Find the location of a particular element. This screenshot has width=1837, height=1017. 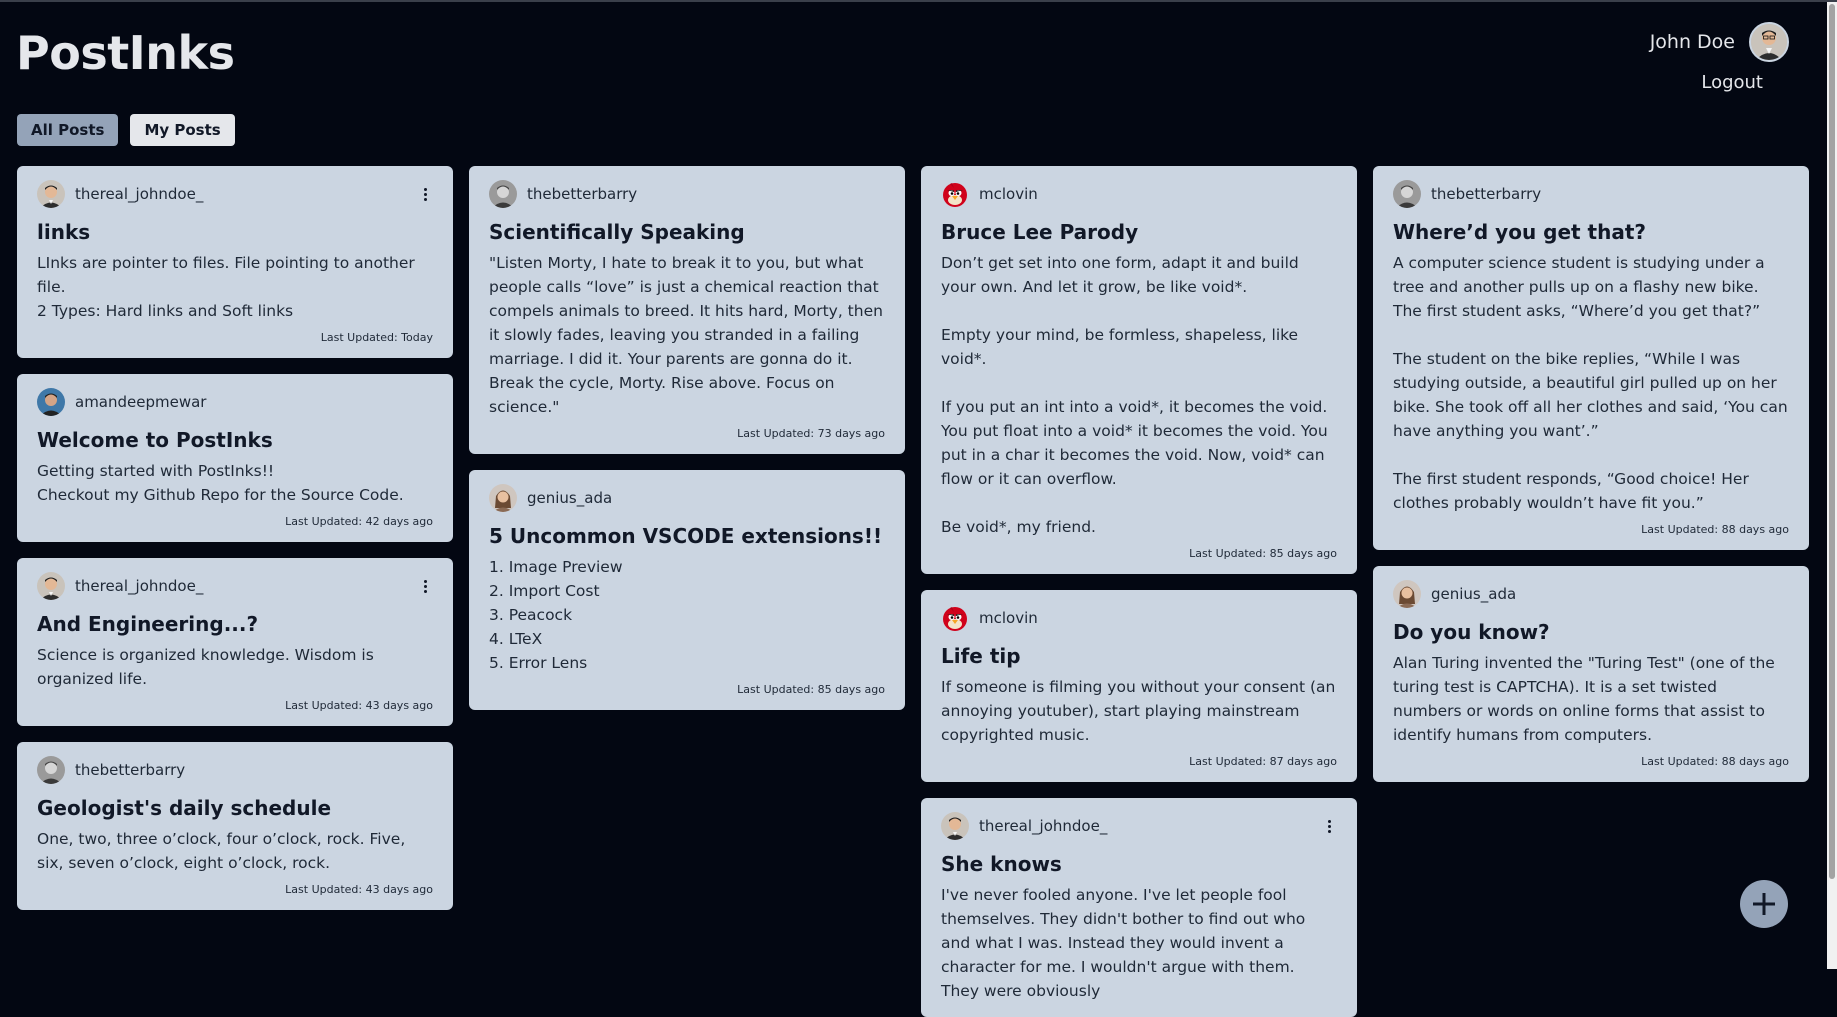

post-last-updated: Last Updated: 87 days ago is located at coordinates (1263, 761).